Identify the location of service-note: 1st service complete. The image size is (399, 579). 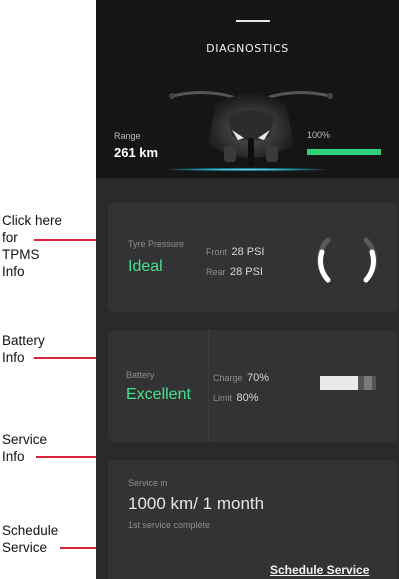
(169, 525).